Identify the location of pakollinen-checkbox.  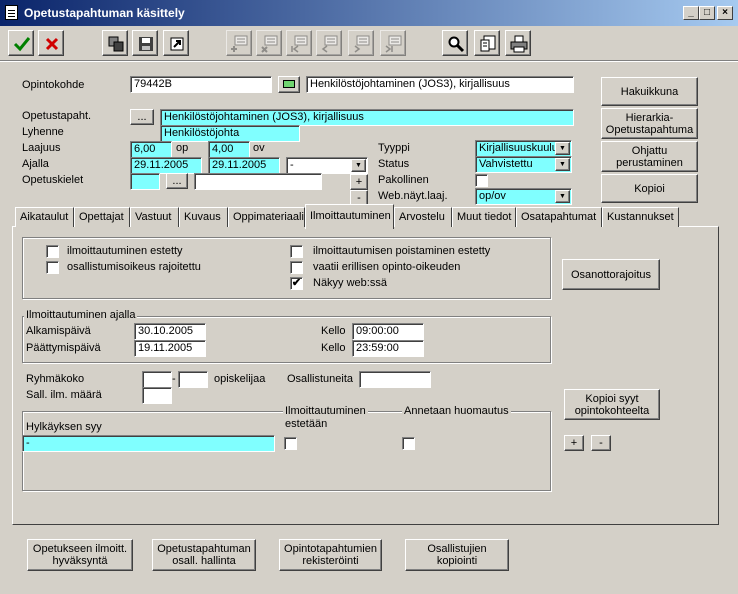
(481, 180).